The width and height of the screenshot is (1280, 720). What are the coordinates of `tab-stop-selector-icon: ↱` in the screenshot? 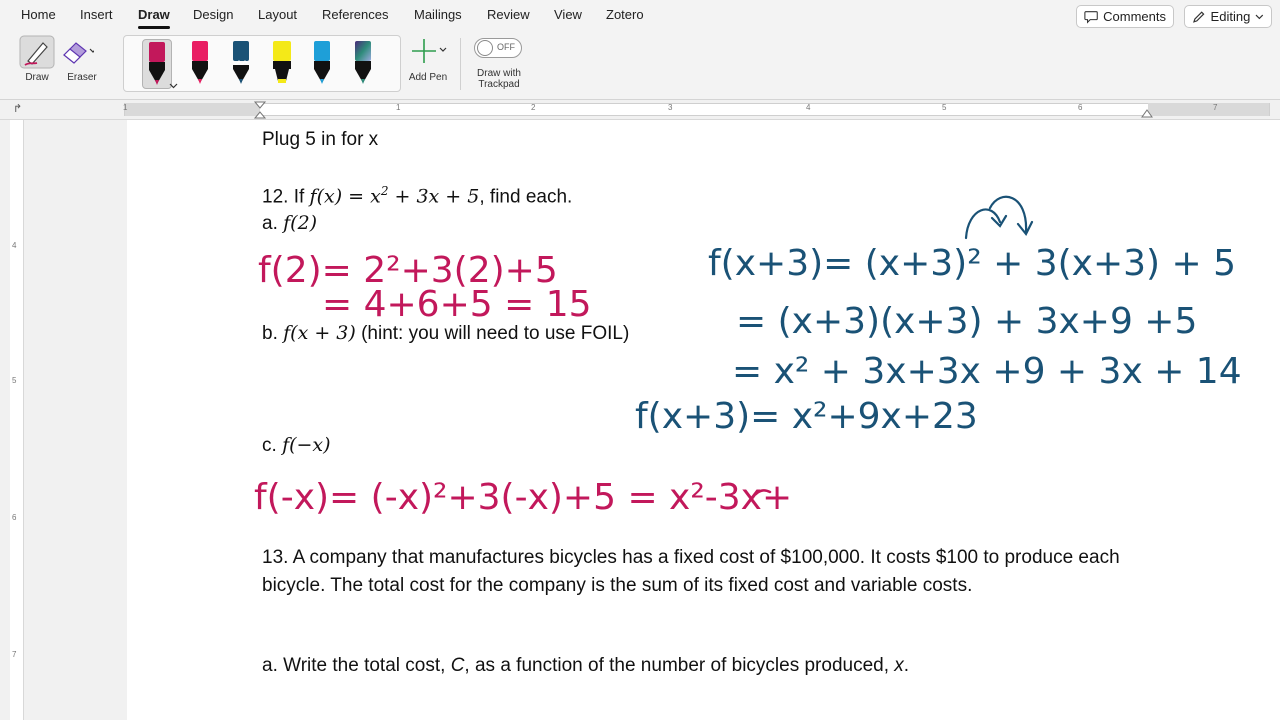 It's located at (17, 108).